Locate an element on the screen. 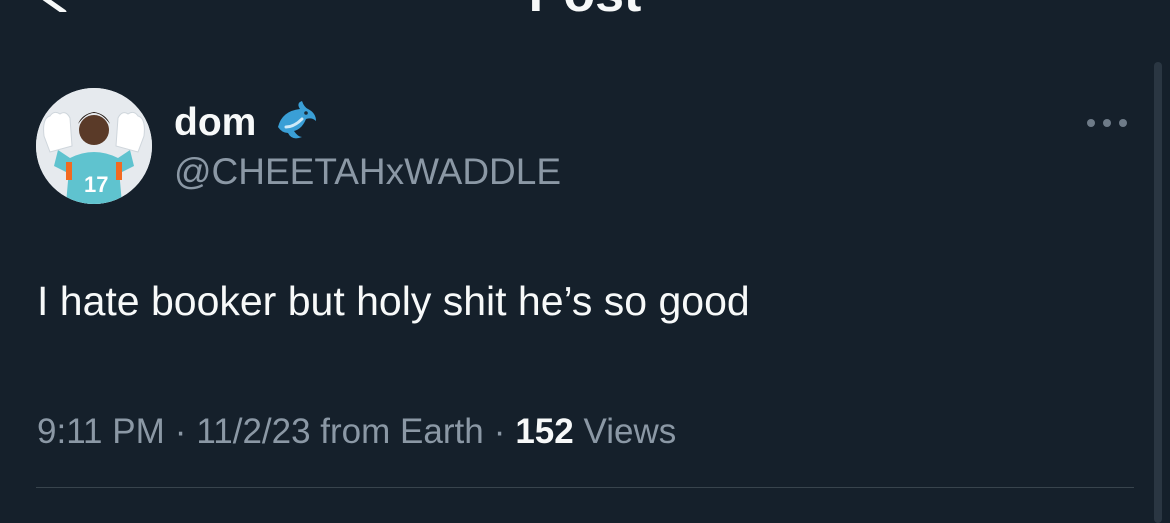 The width and height of the screenshot is (1170, 523). avatar-image: 17 is located at coordinates (94, 146).